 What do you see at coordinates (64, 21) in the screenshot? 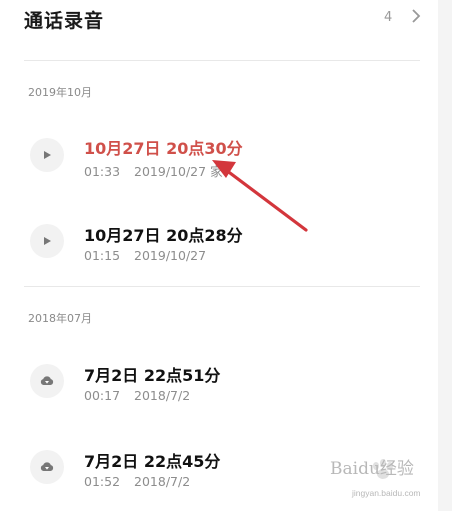
I see `page-title: 通话录音` at bounding box center [64, 21].